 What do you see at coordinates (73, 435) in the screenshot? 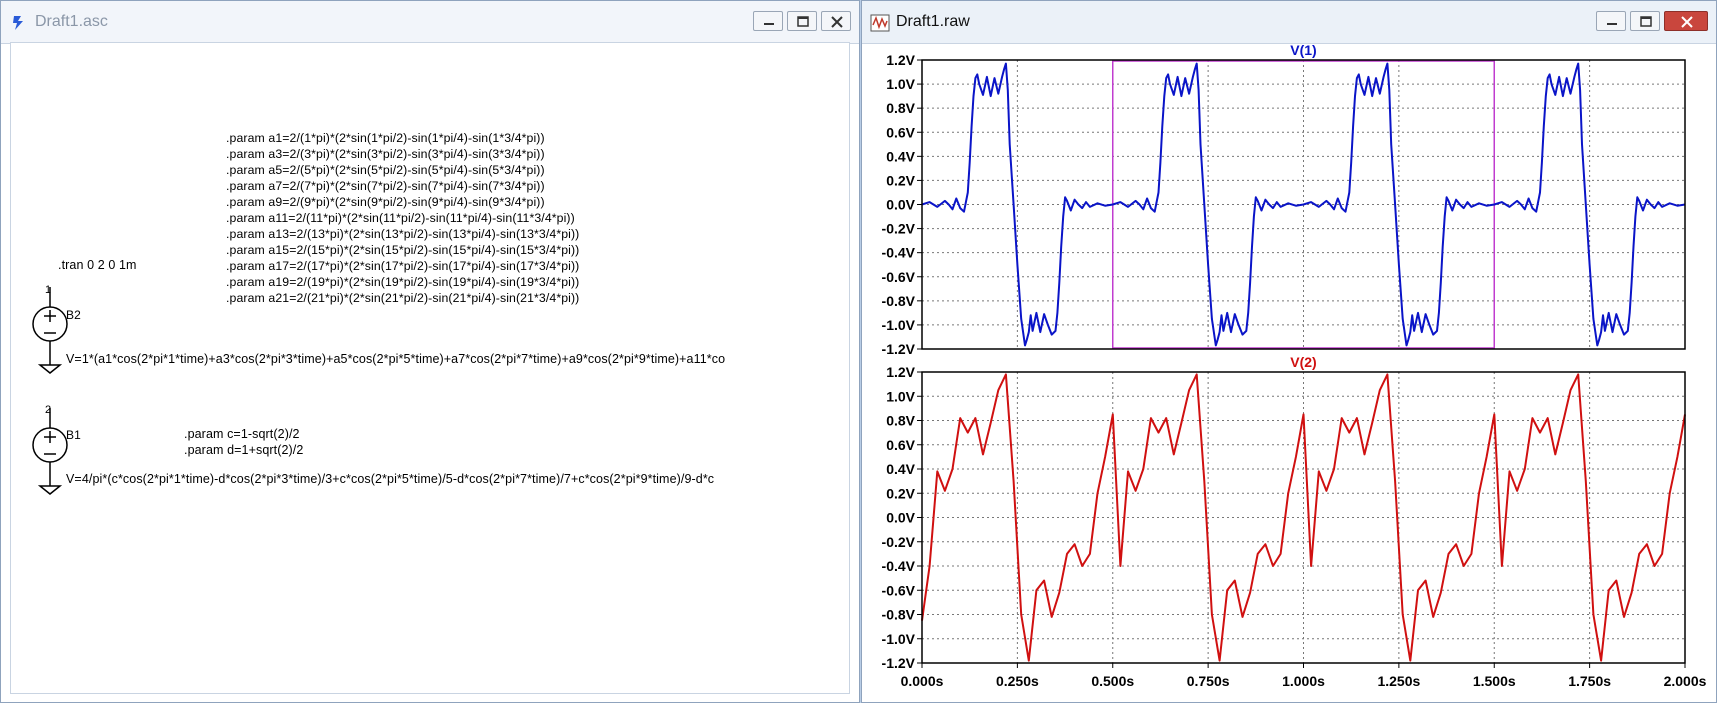
I see `b1-name-label: B1` at bounding box center [73, 435].